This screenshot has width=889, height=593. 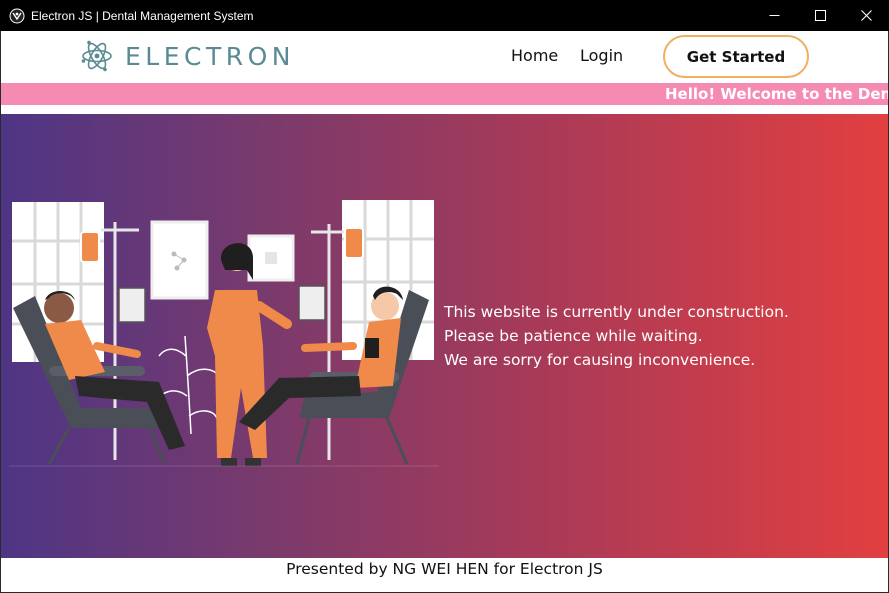 I want to click on electron-logo-icon, so click(x=96, y=56).